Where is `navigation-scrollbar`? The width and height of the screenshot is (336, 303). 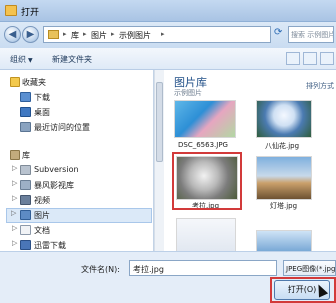
navigation-scrollbar is located at coordinates (159, 160).